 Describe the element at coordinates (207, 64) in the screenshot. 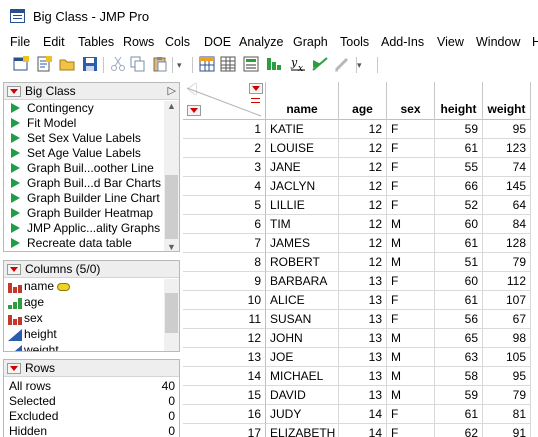

I see `data-grid-icon` at that location.